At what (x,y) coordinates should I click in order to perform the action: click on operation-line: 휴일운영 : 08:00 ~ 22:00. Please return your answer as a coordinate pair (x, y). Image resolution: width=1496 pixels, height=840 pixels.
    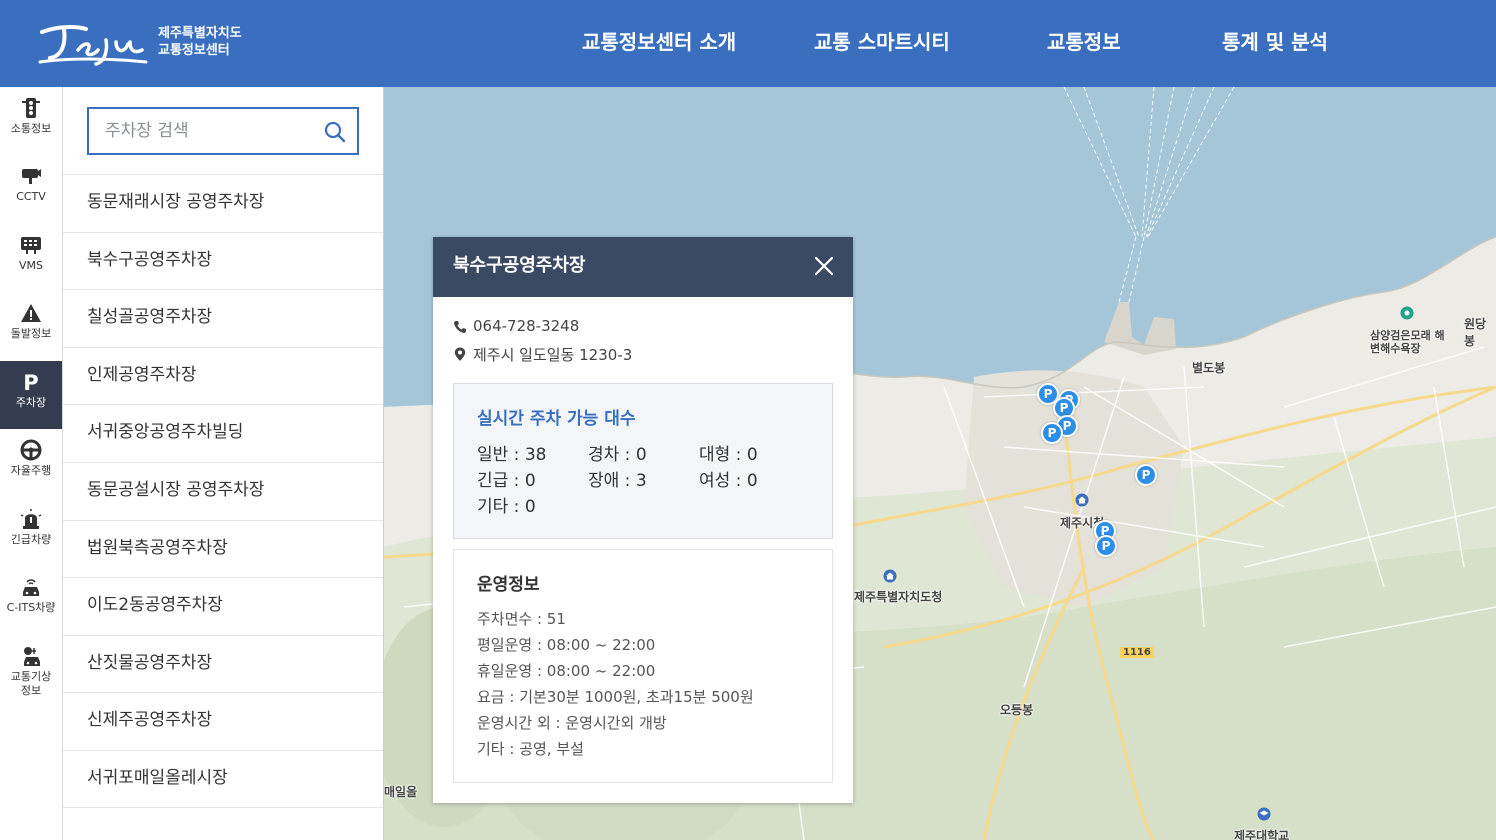
    Looking at the image, I should click on (566, 671).